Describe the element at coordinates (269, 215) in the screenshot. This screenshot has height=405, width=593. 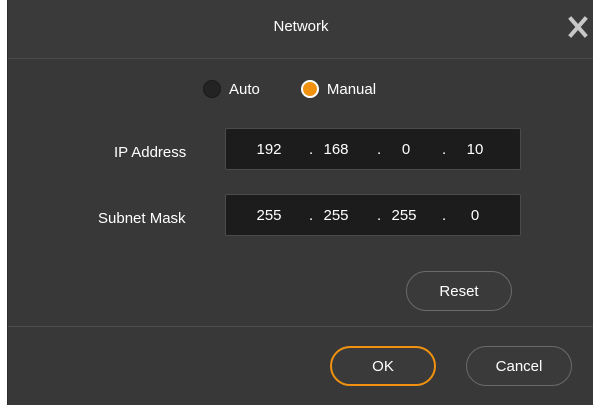
I see `mask-octet-1: 255` at that location.